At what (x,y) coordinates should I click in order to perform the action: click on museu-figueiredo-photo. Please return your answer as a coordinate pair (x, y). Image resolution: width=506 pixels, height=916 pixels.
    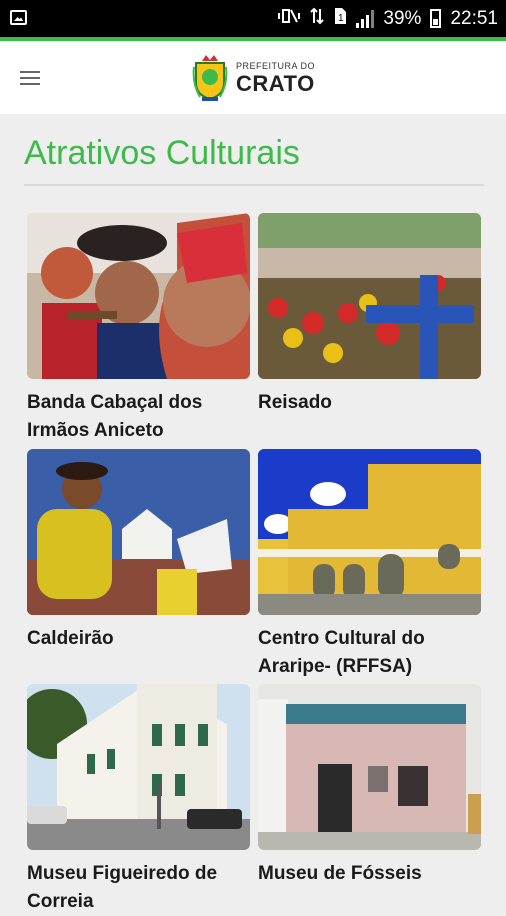
    Looking at the image, I should click on (138, 767).